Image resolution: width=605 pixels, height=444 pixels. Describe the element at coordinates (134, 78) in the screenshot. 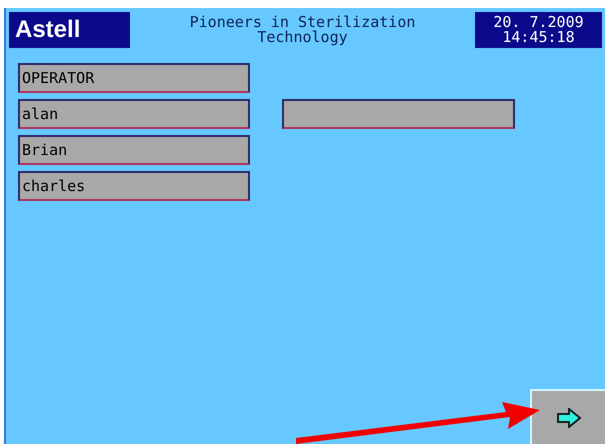

I see `operator-button: OPERATOR` at that location.